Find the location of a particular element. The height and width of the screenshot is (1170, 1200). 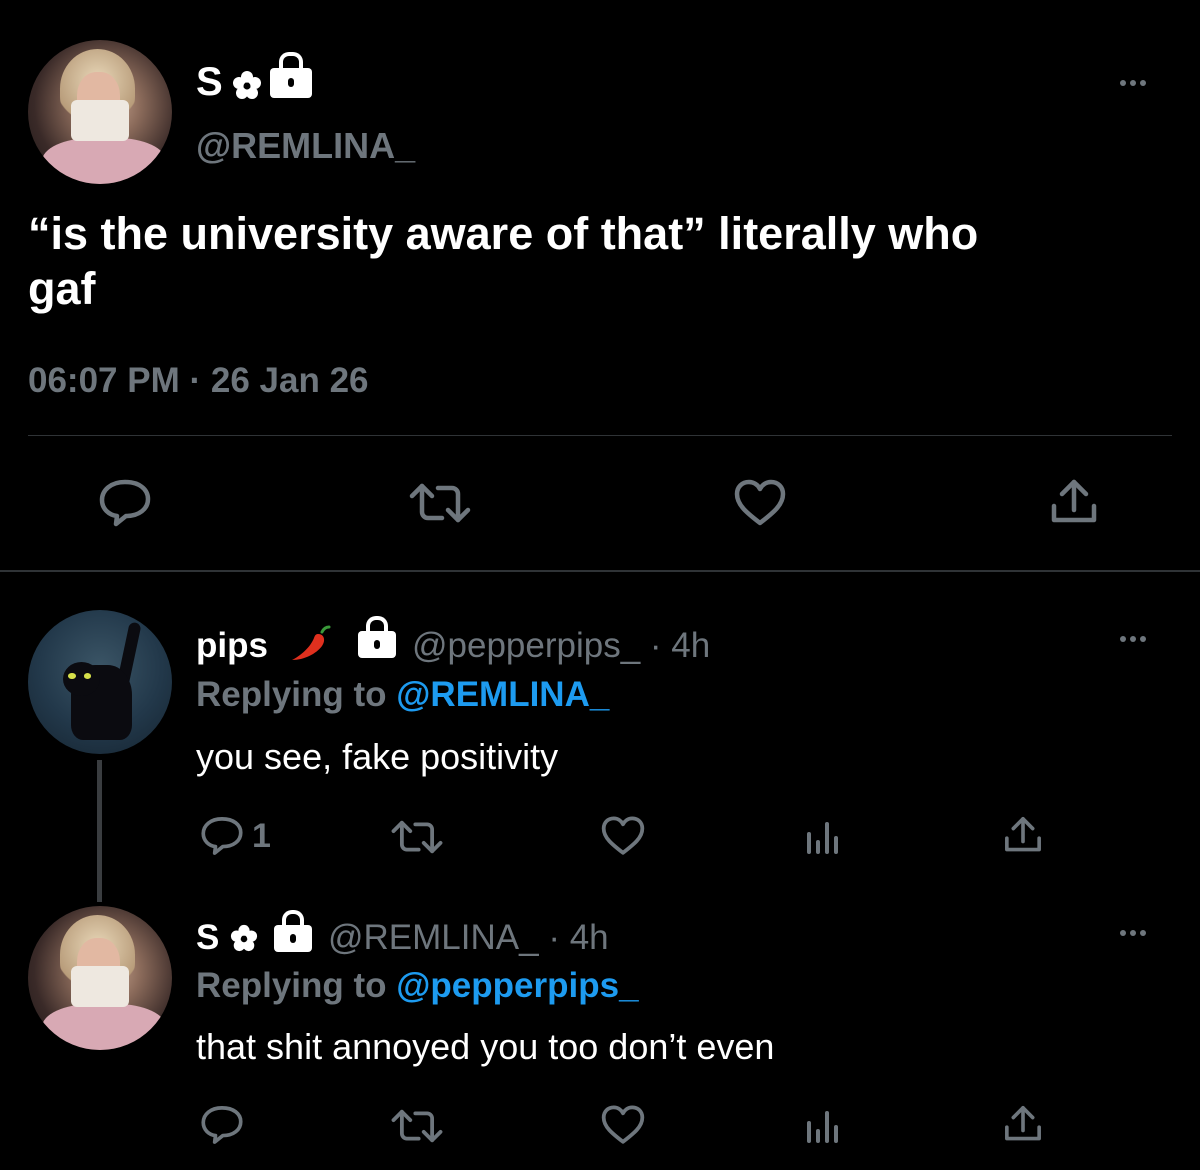

replying-handle-link: @REMLINA_ is located at coordinates (502, 694).